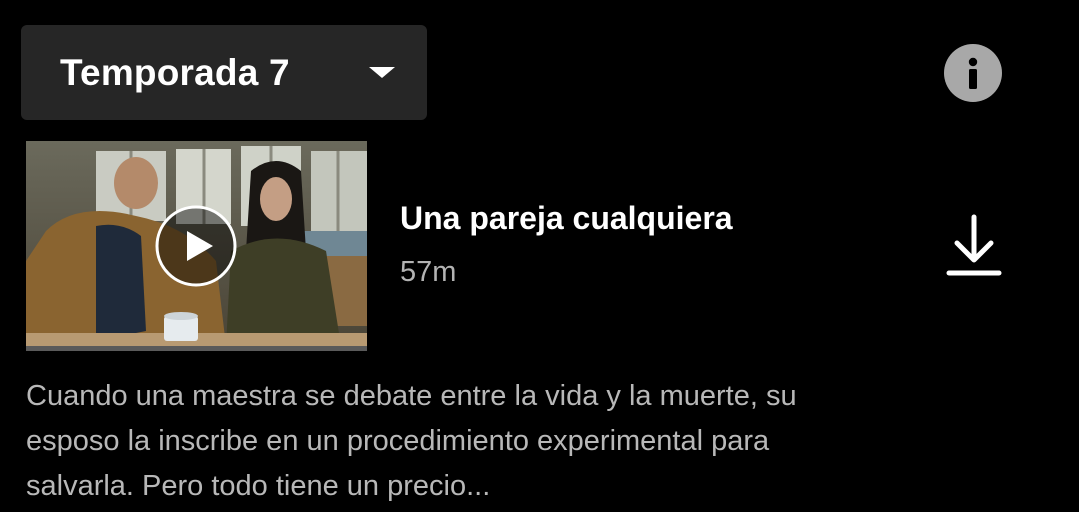 This screenshot has width=1079, height=512. I want to click on download-button, so click(974, 246).